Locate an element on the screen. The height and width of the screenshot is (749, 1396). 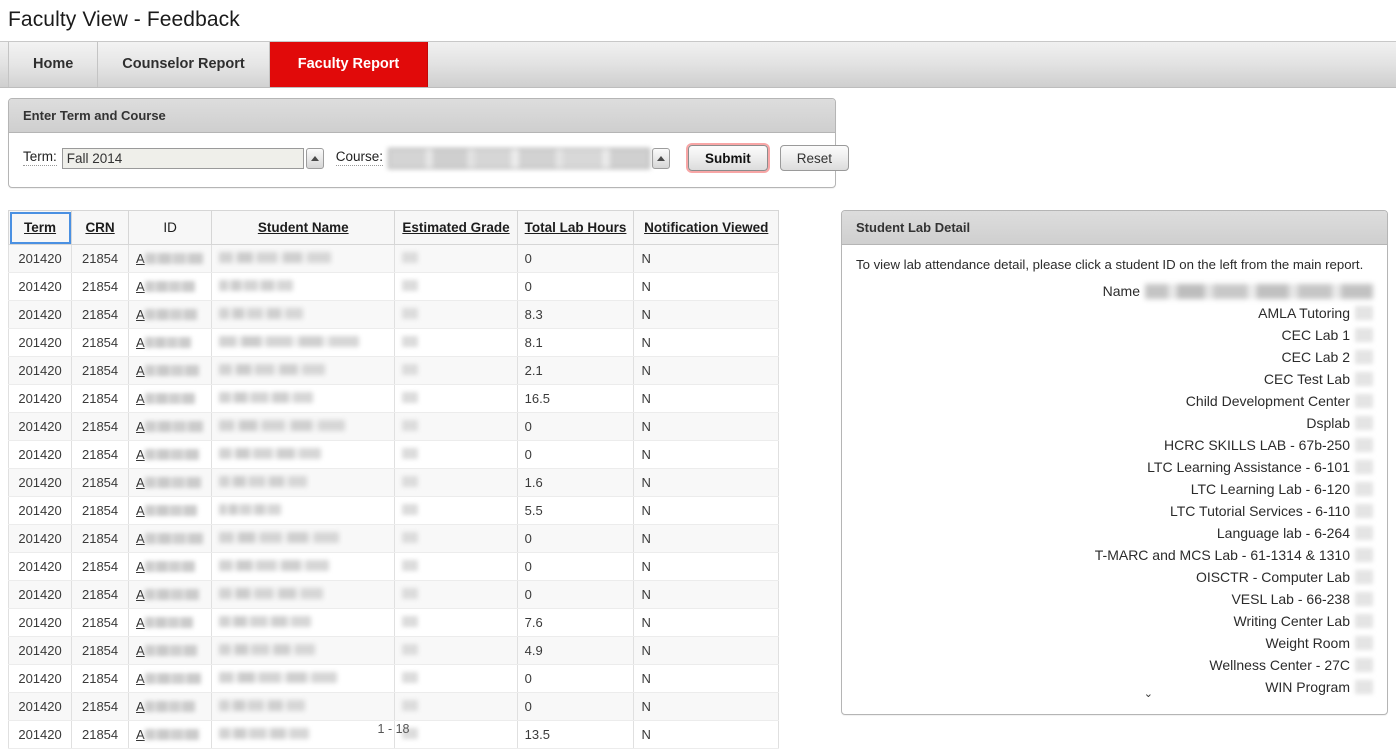
term-combo is located at coordinates (192, 158).